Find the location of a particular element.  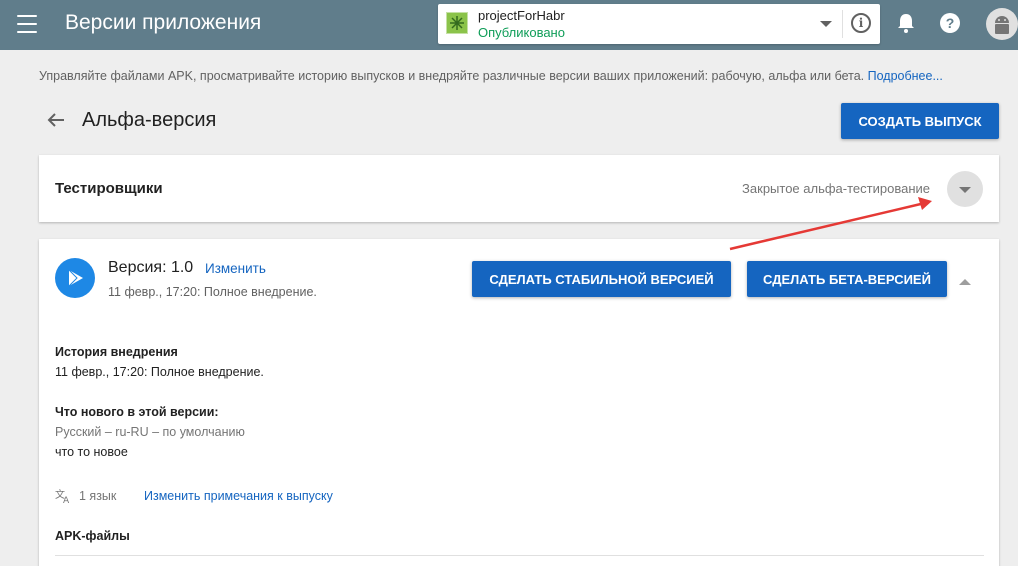

testing-mode: Закрытое альфа-тестирование is located at coordinates (836, 188).